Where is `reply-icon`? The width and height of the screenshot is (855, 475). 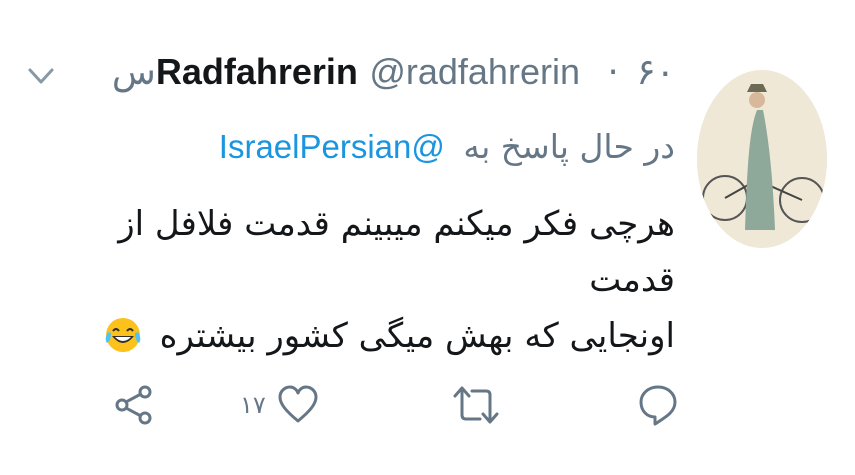
reply-icon is located at coordinates (658, 405).